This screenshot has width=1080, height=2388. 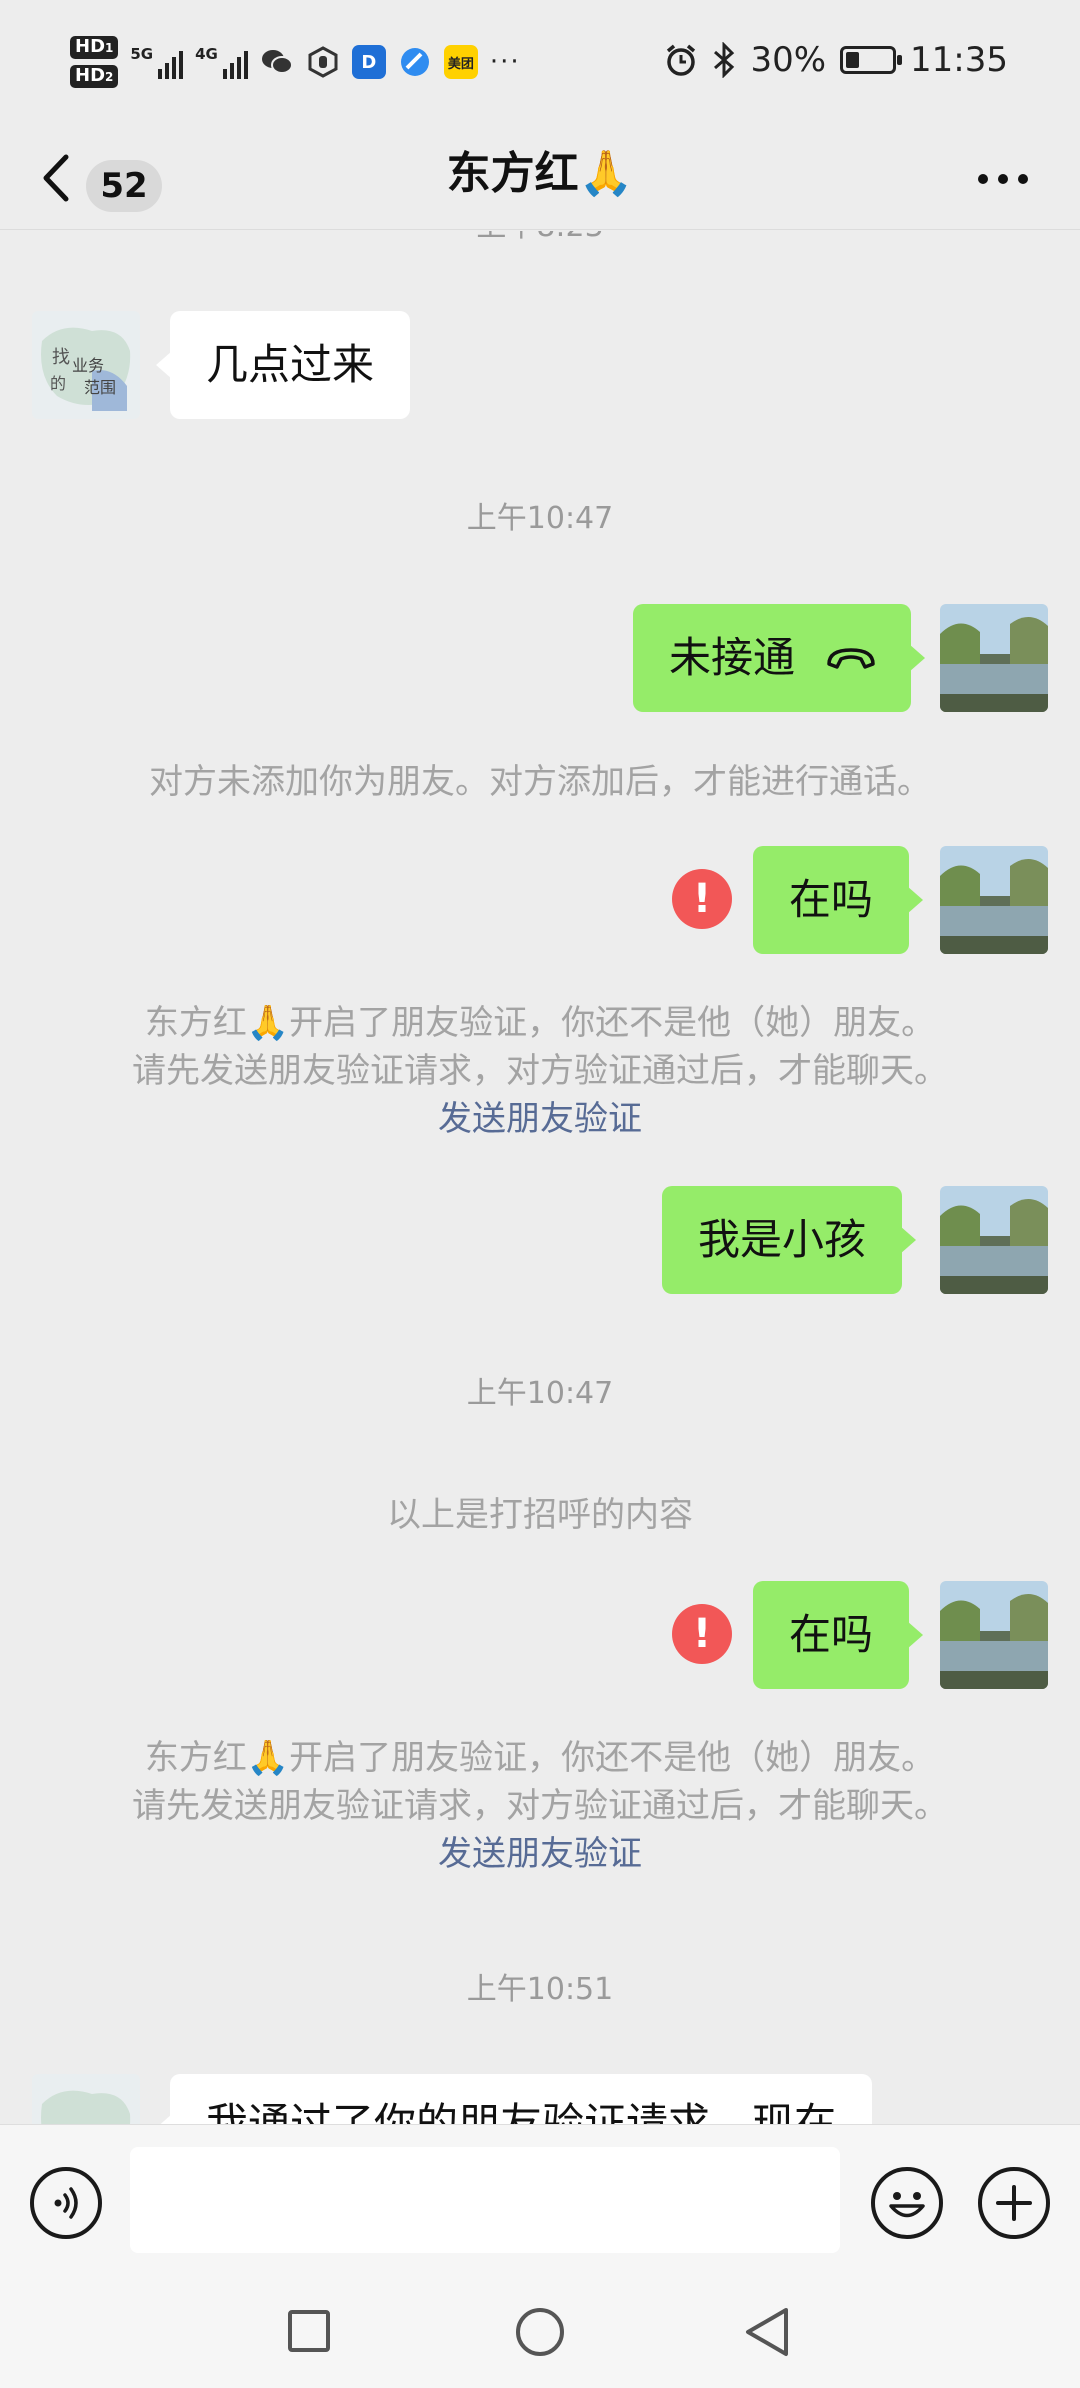 What do you see at coordinates (221, 62) in the screenshot?
I see `signal-4g-icon: 4G` at bounding box center [221, 62].